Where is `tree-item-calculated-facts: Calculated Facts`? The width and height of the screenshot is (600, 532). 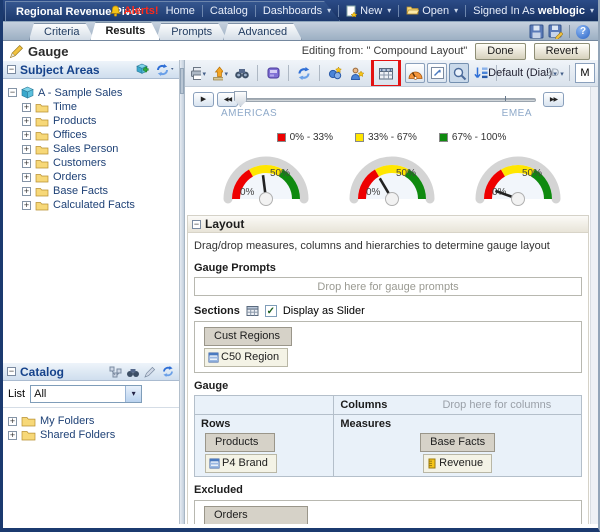 tree-item-calculated-facts: Calculated Facts is located at coordinates (91, 205).